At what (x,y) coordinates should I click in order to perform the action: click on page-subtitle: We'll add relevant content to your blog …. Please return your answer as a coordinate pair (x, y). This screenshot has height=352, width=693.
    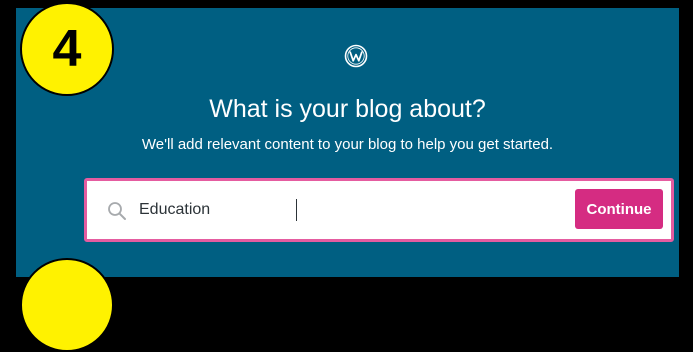
    Looking at the image, I should click on (347, 144).